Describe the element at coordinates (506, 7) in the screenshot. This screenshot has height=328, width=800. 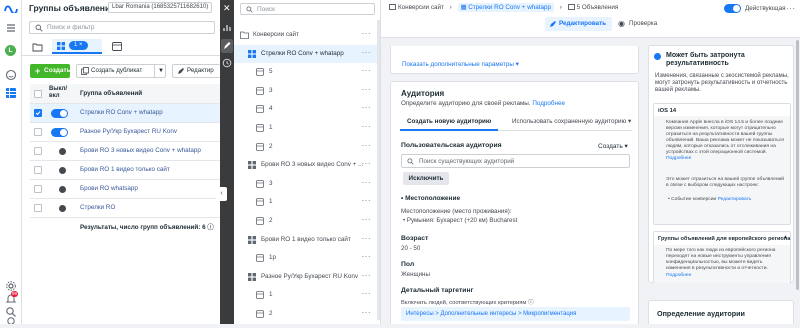
I see `breadcrumb-adset: ▦ Стрелки RO Conv + whatapp` at that location.